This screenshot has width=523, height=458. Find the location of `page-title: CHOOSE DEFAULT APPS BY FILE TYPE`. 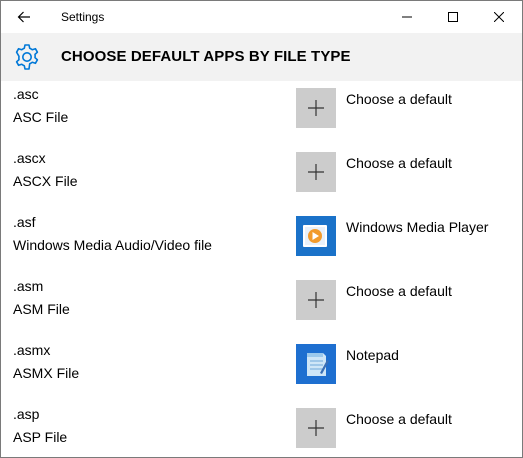

page-title: CHOOSE DEFAULT APPS BY FILE TYPE is located at coordinates (206, 56).